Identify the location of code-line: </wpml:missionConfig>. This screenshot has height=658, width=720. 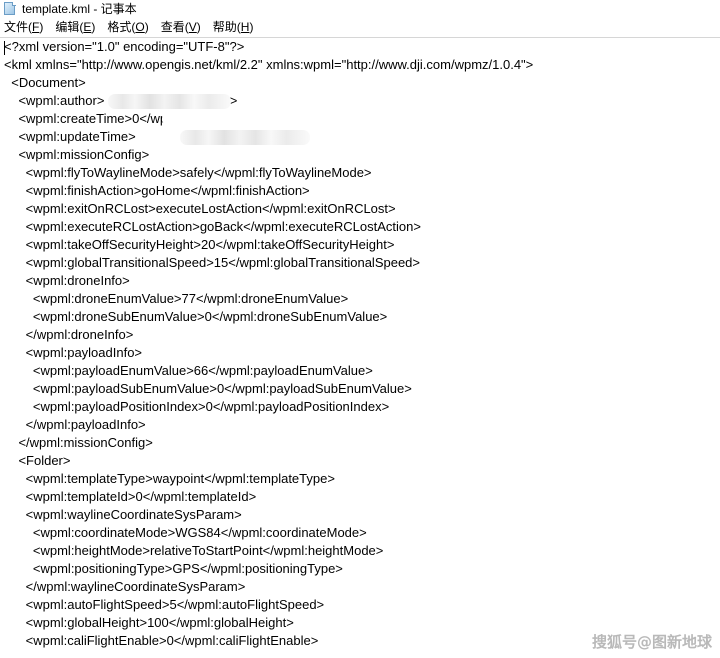
(78, 442).